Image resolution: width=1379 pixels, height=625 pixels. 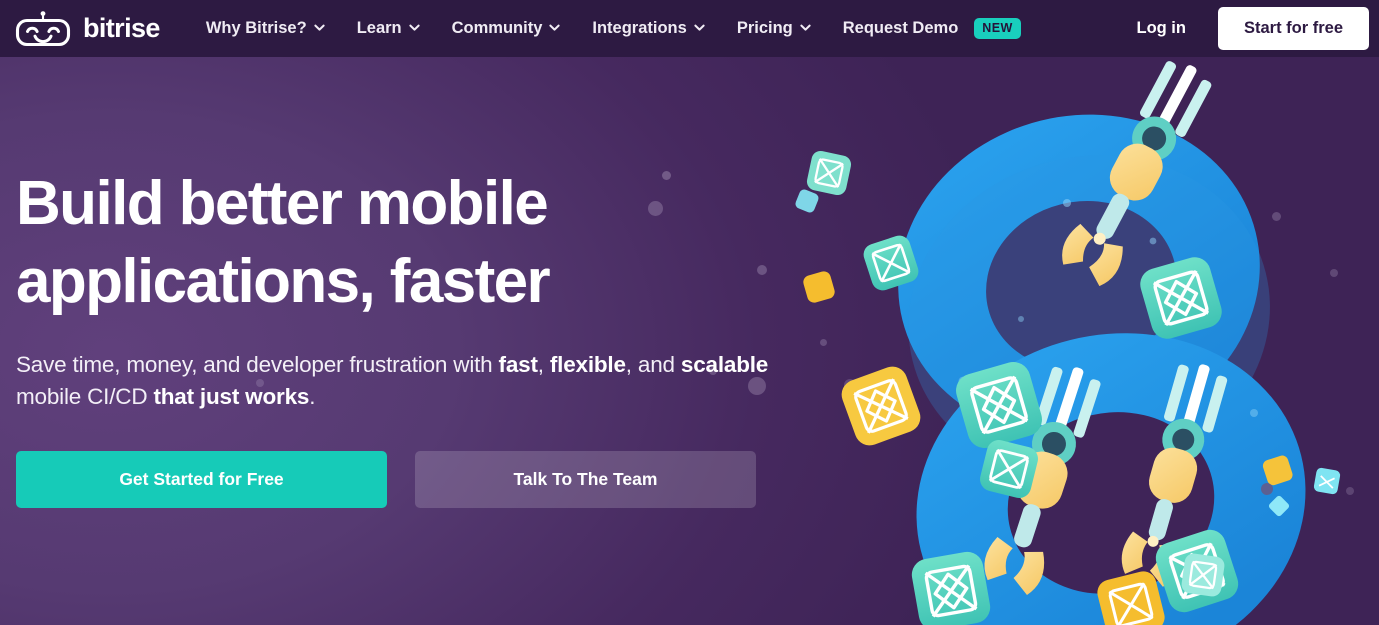 What do you see at coordinates (518, 365) in the screenshot?
I see `subhead-bold-fast: fast` at bounding box center [518, 365].